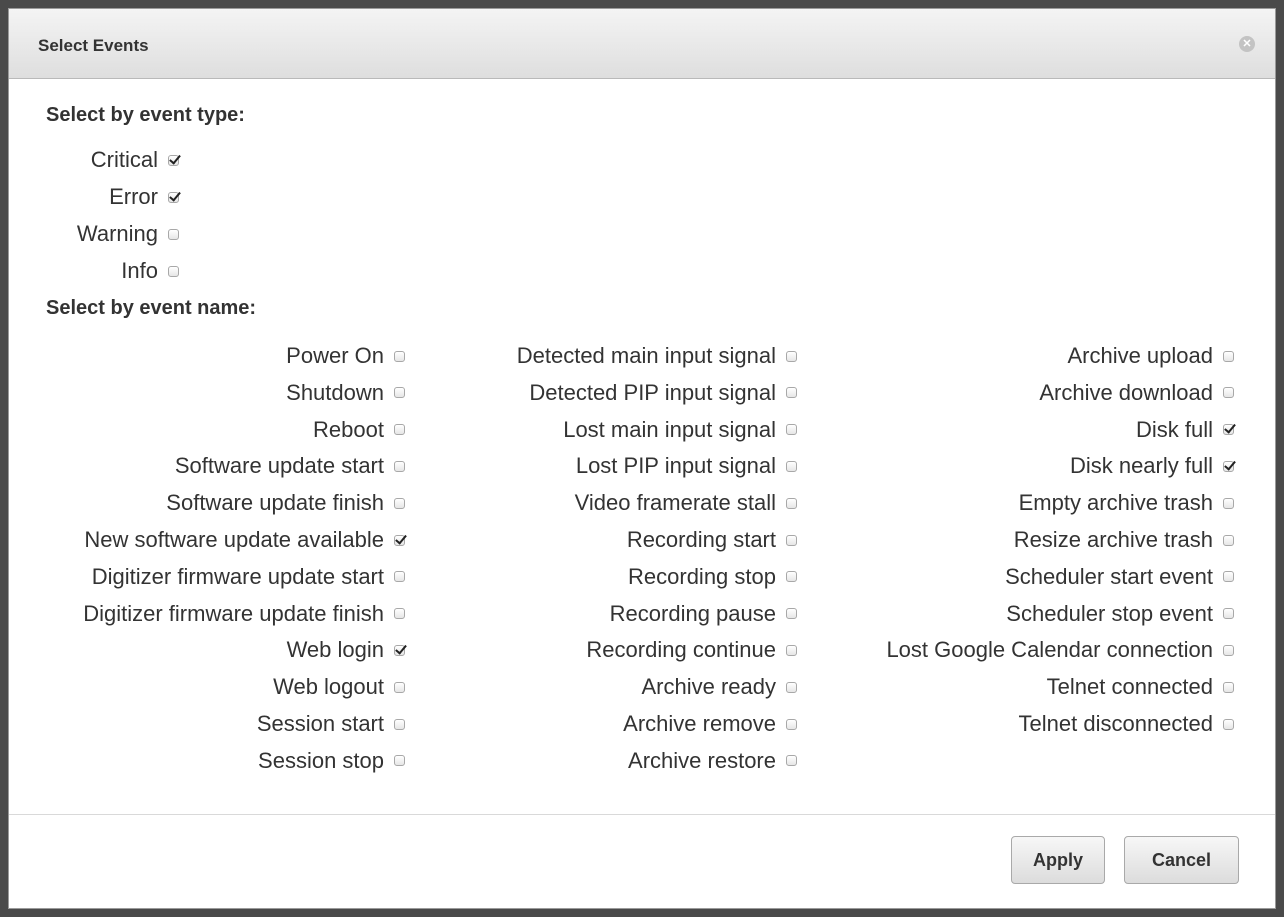 The width and height of the screenshot is (1284, 917). What do you see at coordinates (642, 814) in the screenshot?
I see `footer-divider` at bounding box center [642, 814].